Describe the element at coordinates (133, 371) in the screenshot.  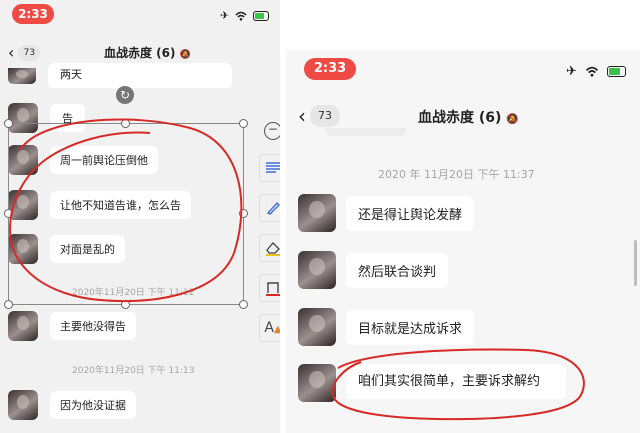
I see `timestamp: 2020年11月20日 下午 11:13` at that location.